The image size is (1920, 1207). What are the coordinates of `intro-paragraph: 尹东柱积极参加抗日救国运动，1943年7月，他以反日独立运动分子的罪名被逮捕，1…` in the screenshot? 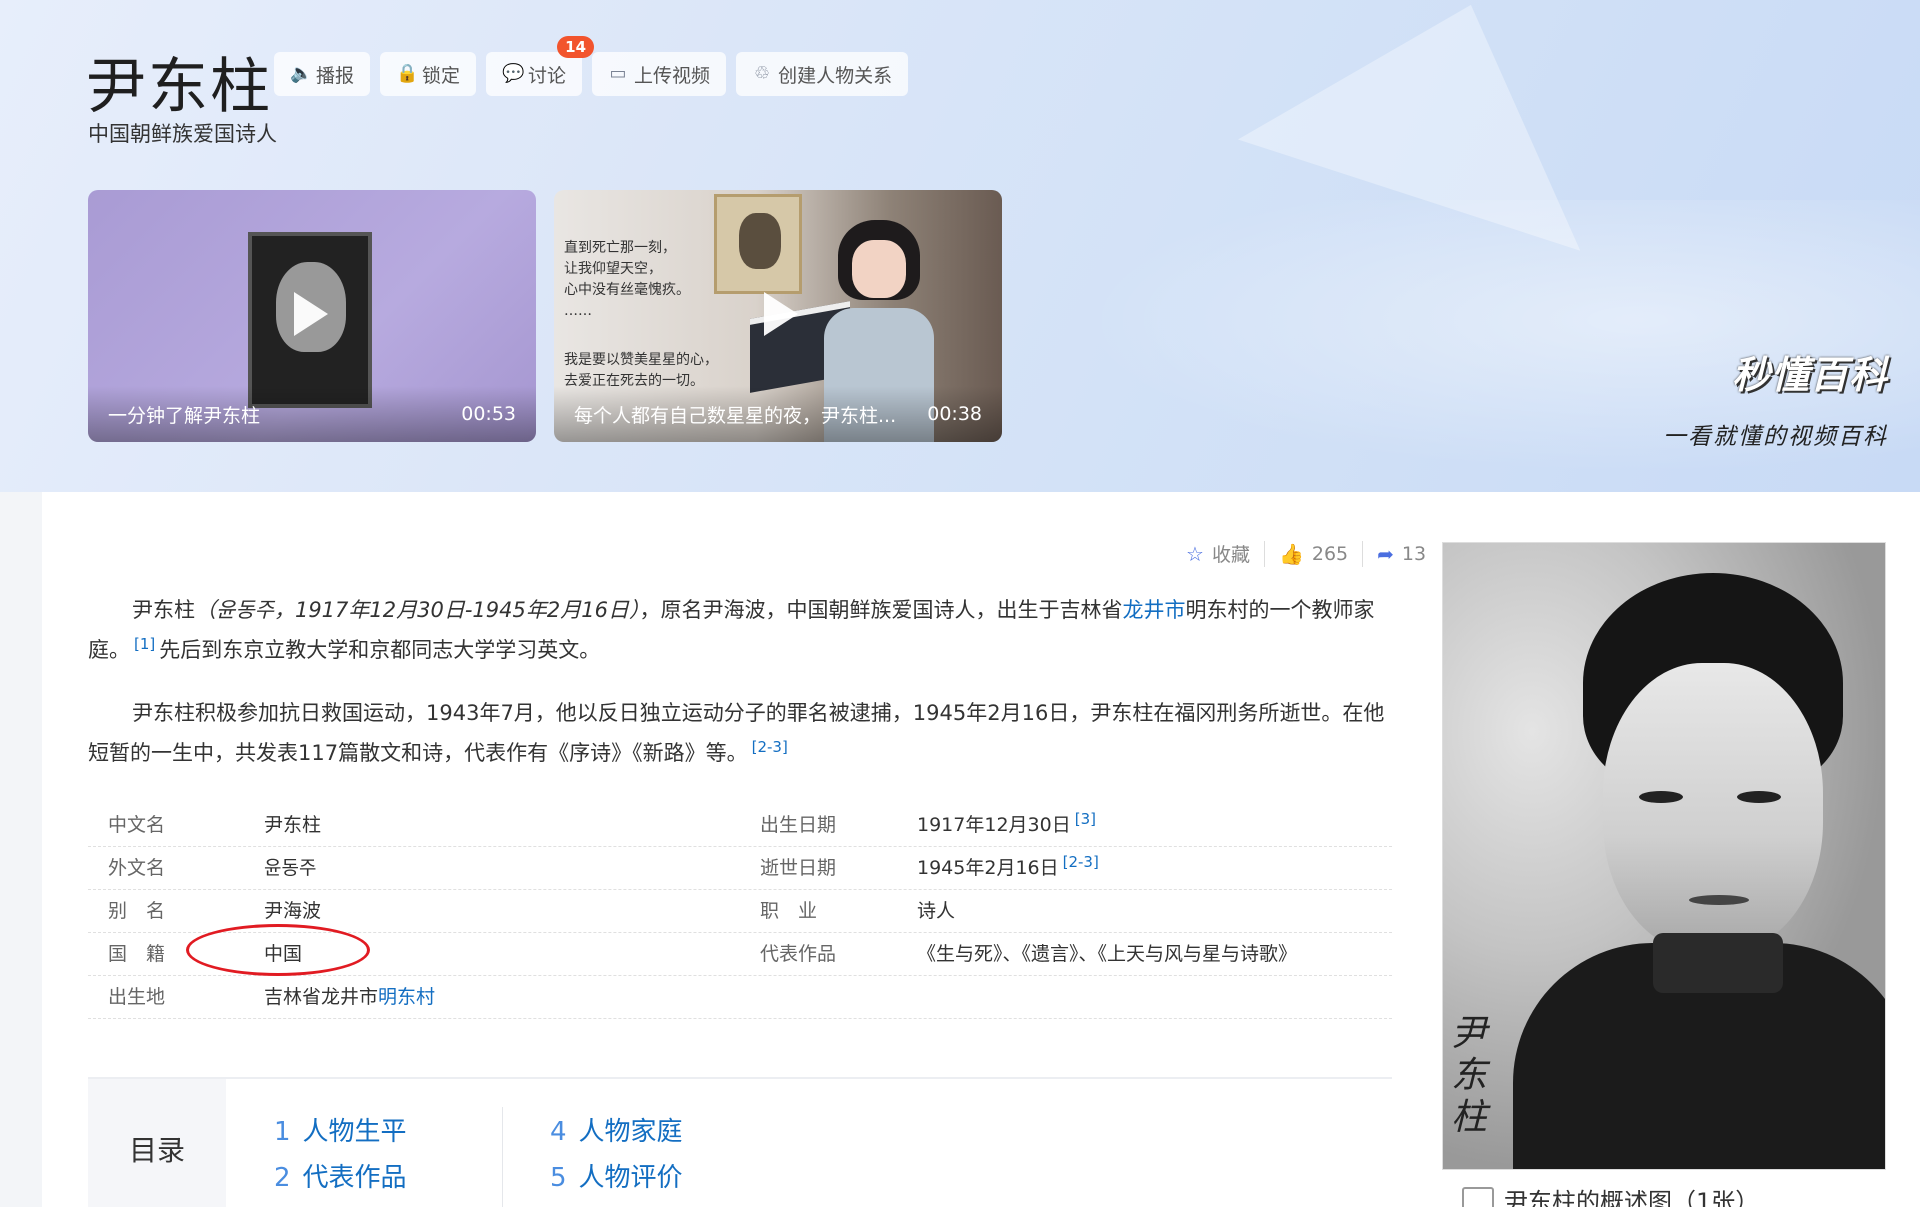 It's located at (738, 733).